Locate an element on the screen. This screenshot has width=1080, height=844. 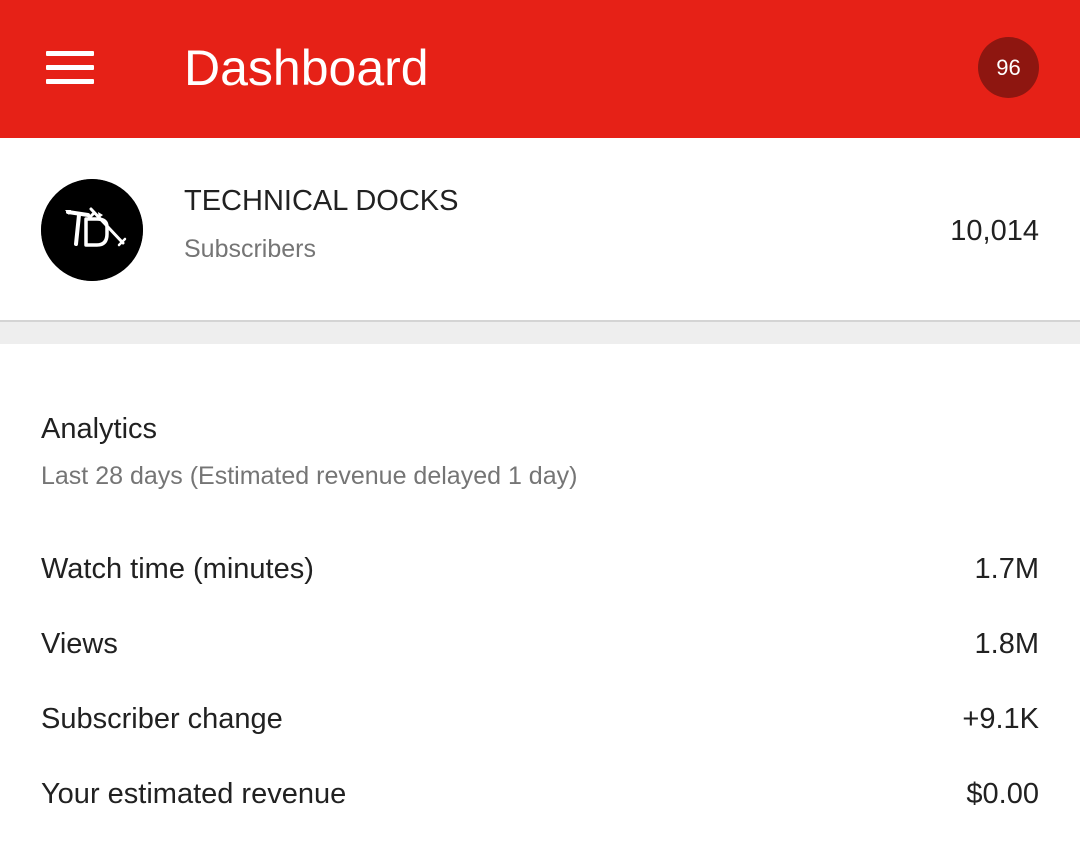
metric-label: Your estimated revenue is located at coordinates (194, 794).